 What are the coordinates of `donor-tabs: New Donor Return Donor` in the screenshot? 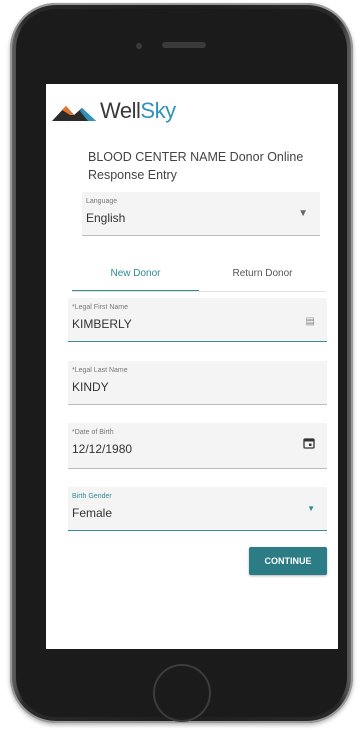 It's located at (199, 274).